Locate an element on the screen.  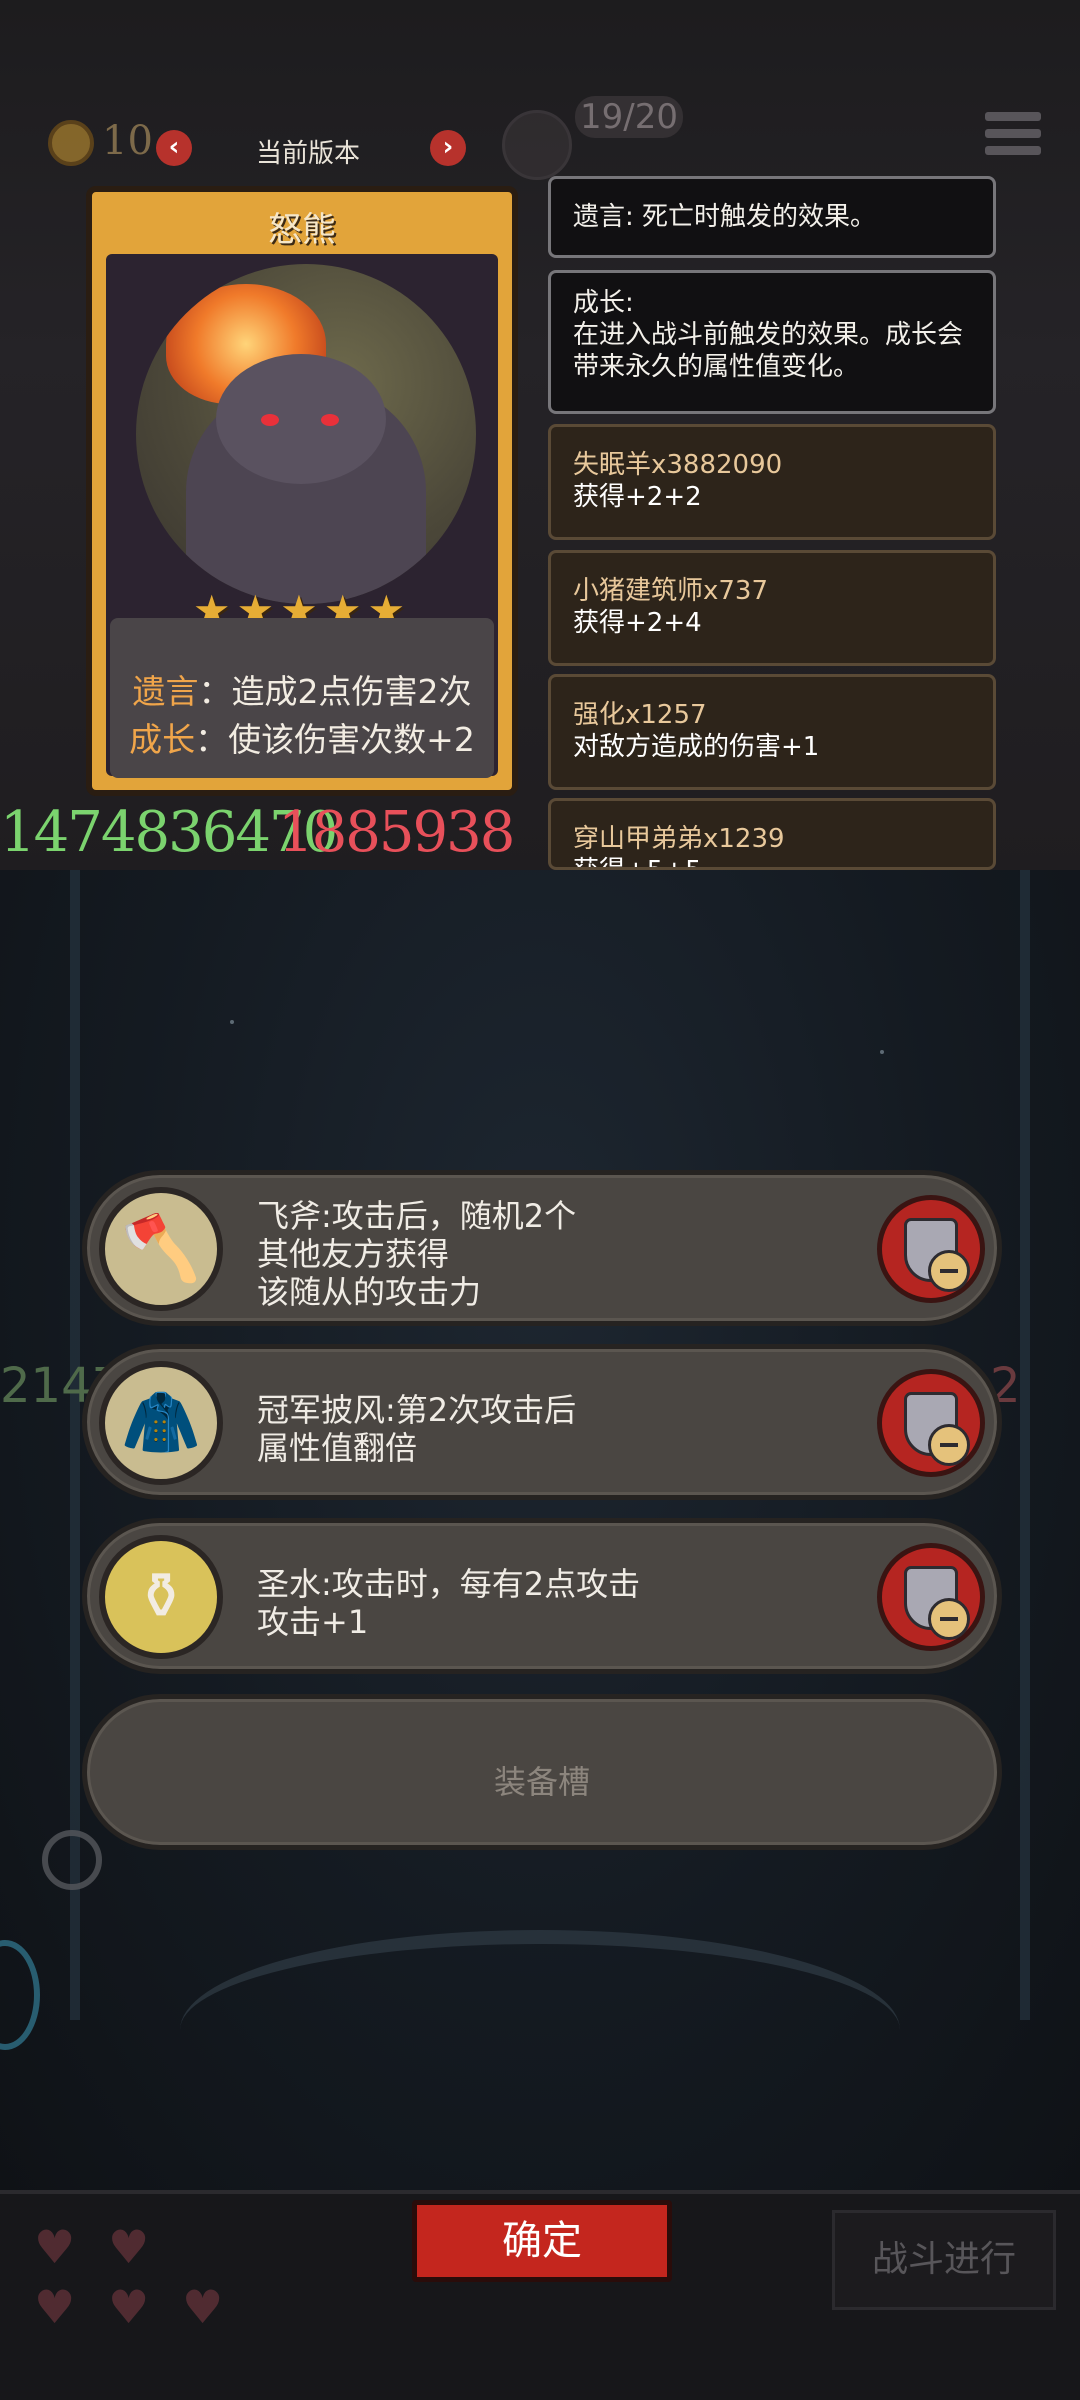
deathrattle-line: 遗言：造成2点伤害2次 is located at coordinates (302, 692).